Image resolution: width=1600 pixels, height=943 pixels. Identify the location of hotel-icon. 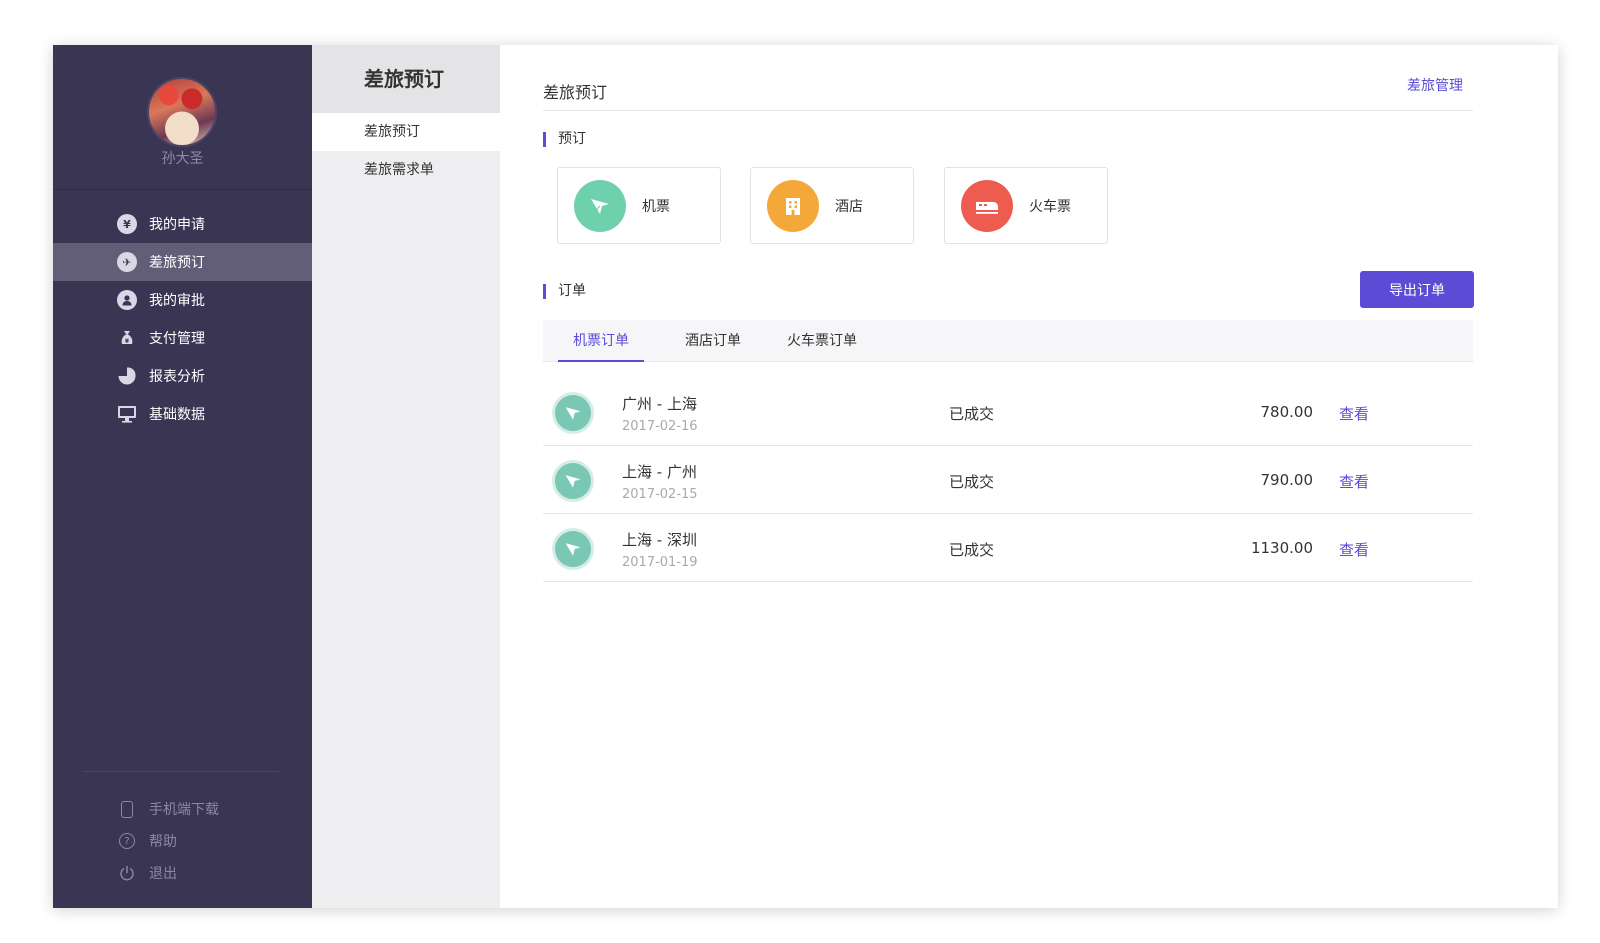
(793, 205).